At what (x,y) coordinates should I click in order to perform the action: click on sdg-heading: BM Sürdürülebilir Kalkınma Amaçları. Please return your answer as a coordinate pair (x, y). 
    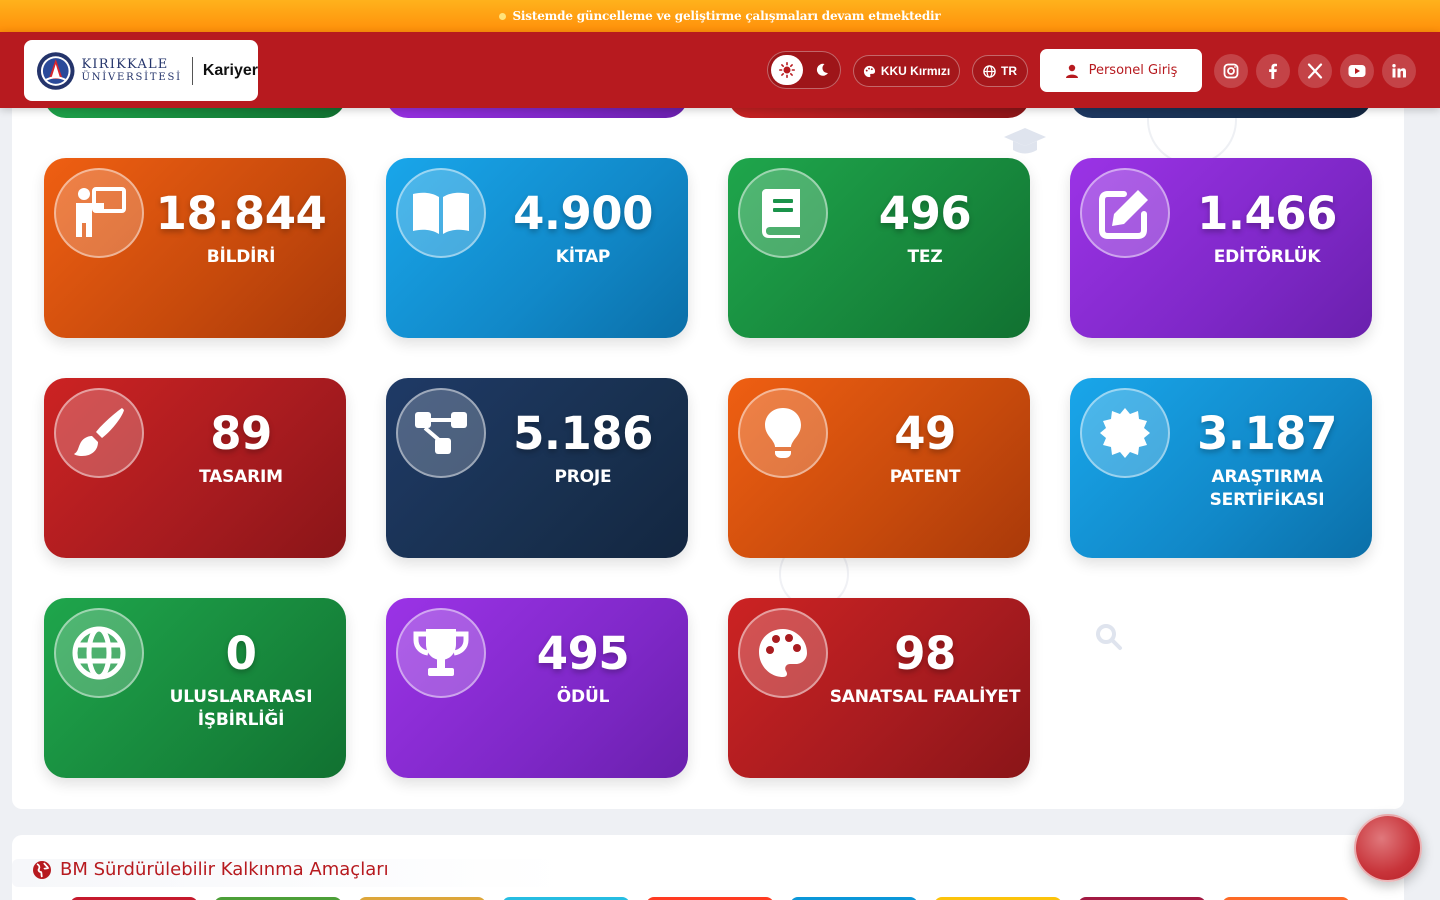
    Looking at the image, I should click on (210, 869).